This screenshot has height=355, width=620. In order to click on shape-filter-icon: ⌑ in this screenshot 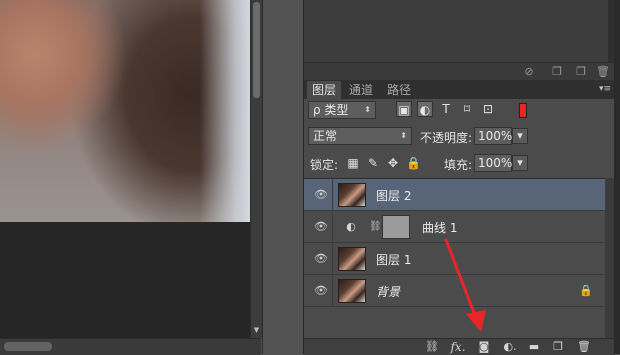, I will do `click(467, 109)`.